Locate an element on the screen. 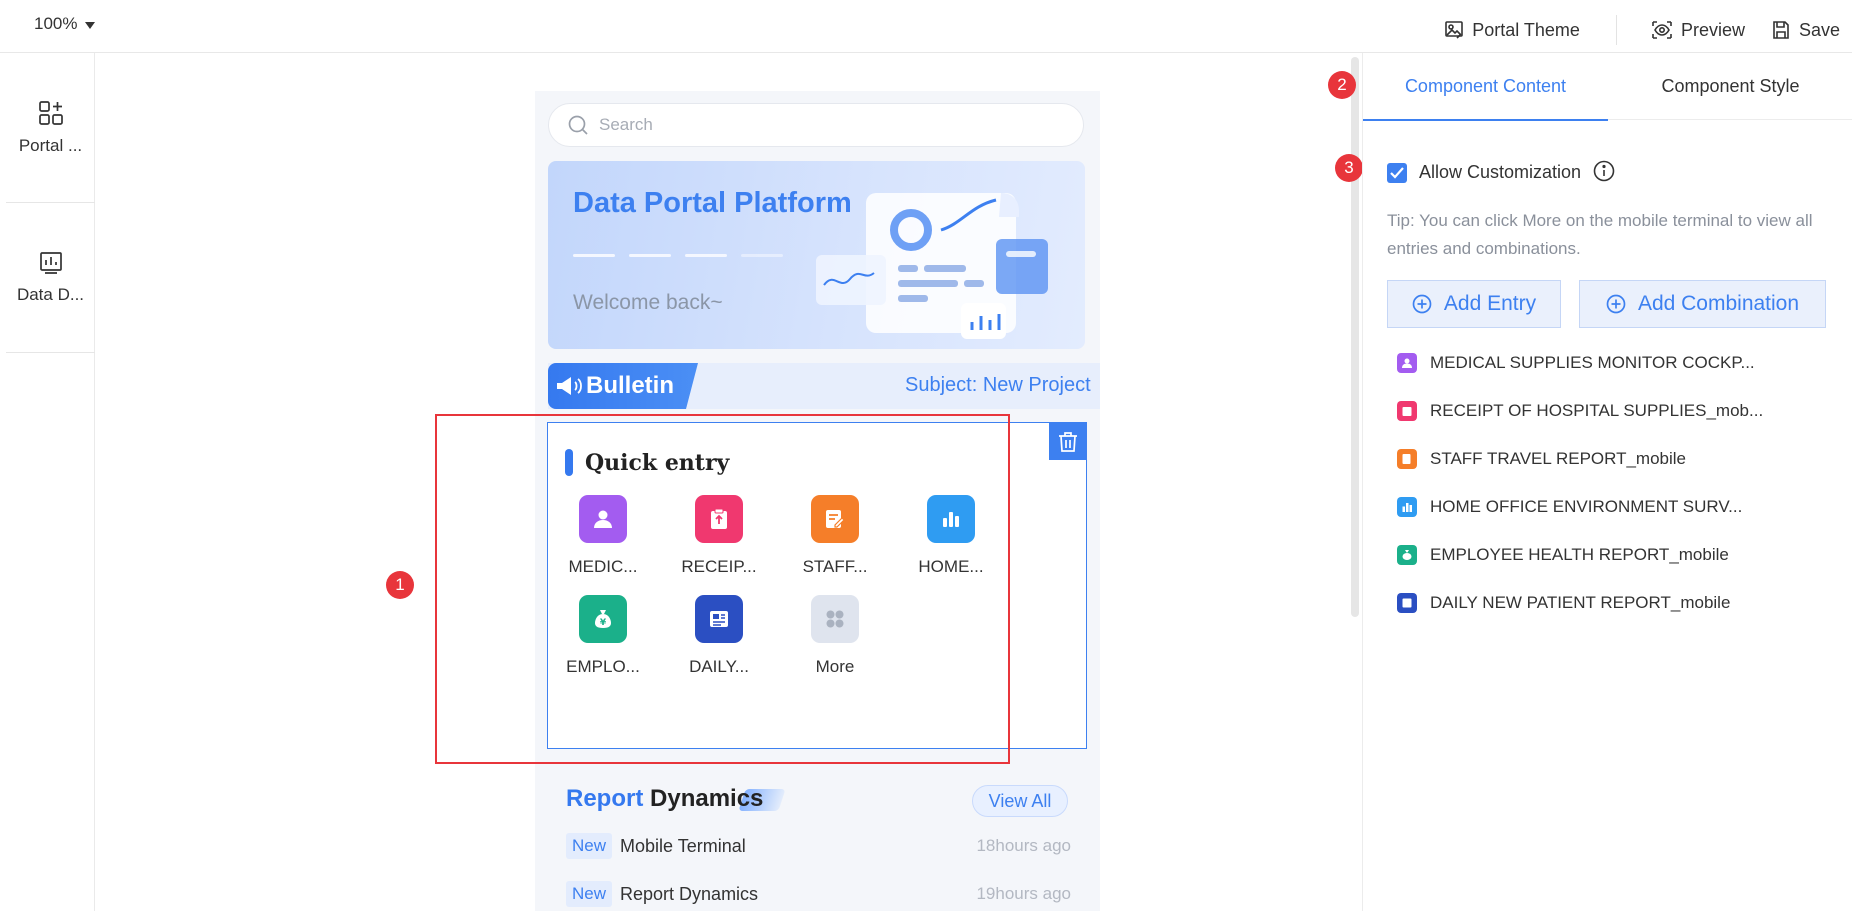  money-bag-icon is located at coordinates (1407, 555).